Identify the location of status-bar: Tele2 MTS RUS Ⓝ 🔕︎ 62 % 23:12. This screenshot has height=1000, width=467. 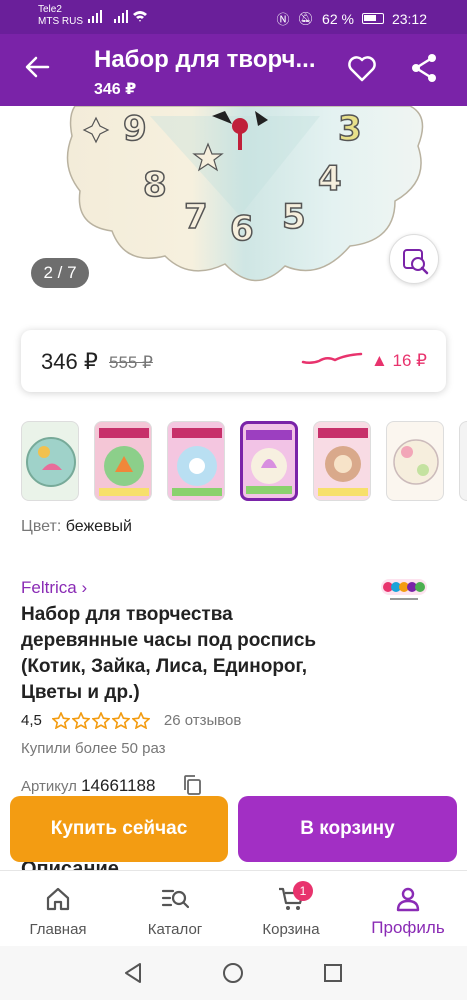
(233, 17).